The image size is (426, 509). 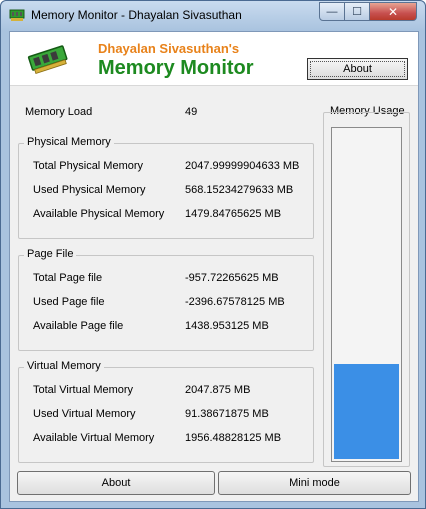 I want to click on available-page-file-label: Available Page file, so click(x=78, y=326).